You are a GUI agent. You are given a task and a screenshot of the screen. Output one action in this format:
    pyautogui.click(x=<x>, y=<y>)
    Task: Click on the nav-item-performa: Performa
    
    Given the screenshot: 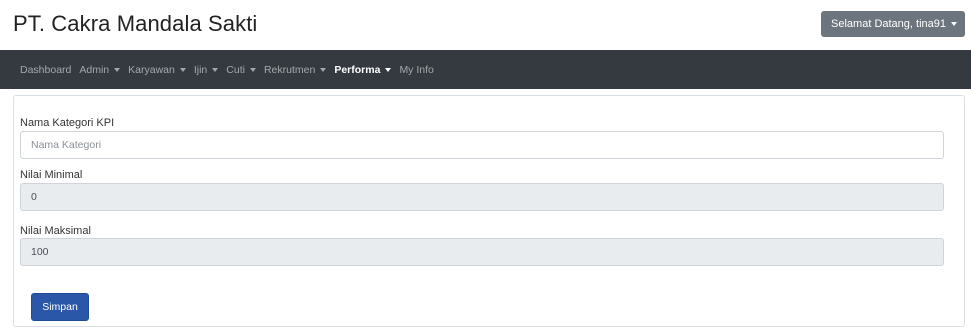 What is the action you would take?
    pyautogui.click(x=363, y=69)
    